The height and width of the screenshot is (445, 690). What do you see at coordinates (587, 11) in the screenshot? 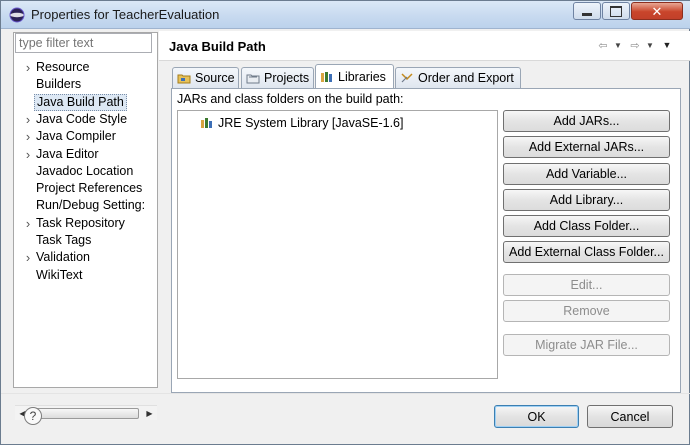
I see `minimize-button` at bounding box center [587, 11].